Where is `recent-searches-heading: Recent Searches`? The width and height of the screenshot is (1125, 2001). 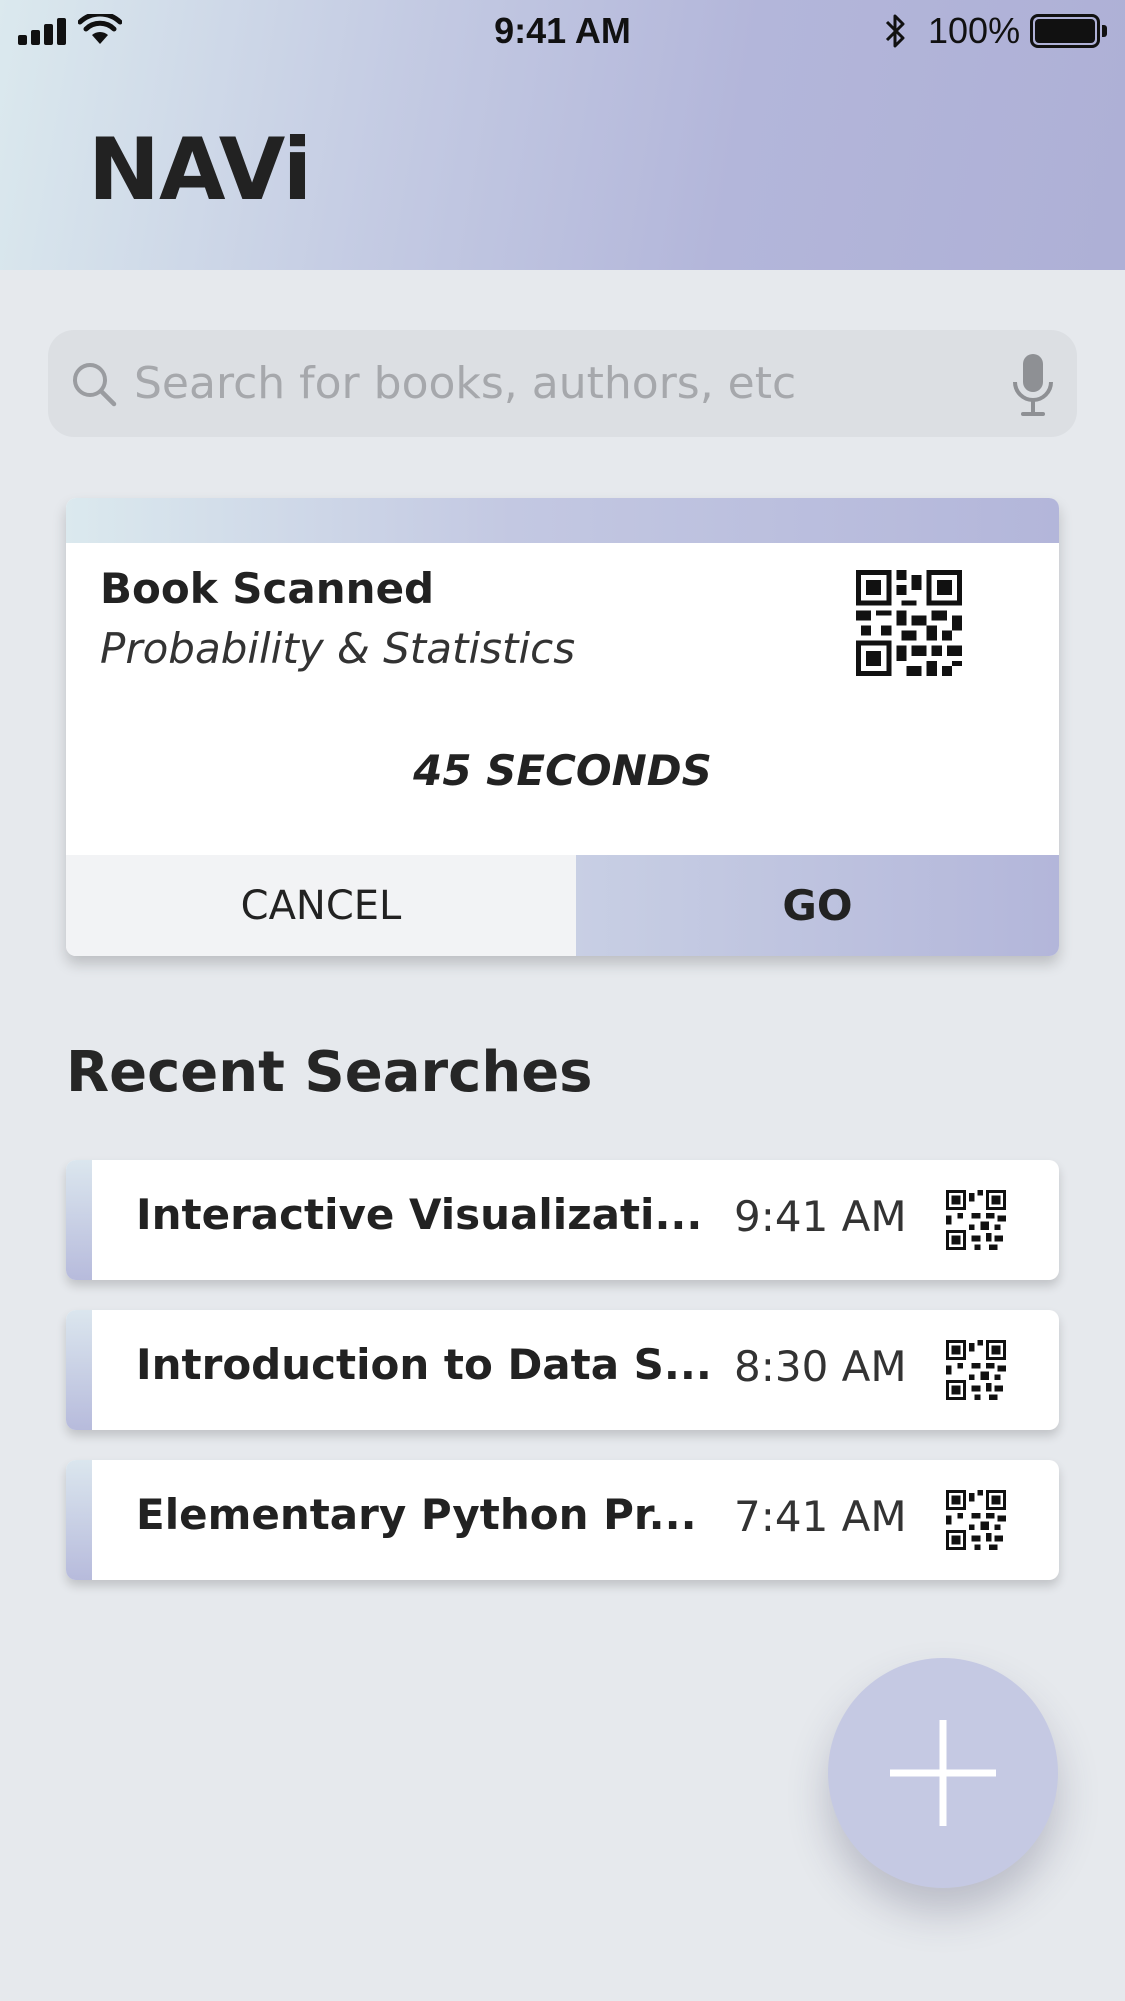
recent-searches-heading: Recent Searches is located at coordinates (329, 1072).